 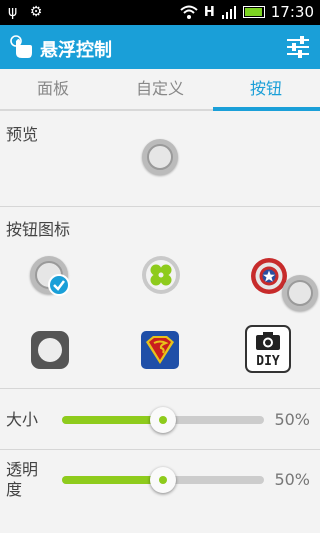 What do you see at coordinates (13, 12) in the screenshot?
I see `usb-icon: ψ` at bounding box center [13, 12].